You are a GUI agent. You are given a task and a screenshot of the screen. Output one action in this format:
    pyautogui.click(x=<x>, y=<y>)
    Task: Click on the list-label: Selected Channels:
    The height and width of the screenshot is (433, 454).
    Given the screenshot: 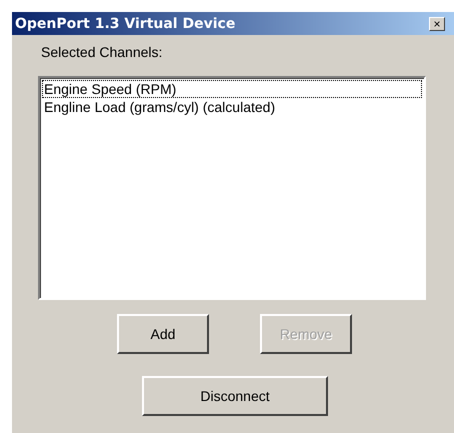 What is the action you would take?
    pyautogui.click(x=102, y=52)
    